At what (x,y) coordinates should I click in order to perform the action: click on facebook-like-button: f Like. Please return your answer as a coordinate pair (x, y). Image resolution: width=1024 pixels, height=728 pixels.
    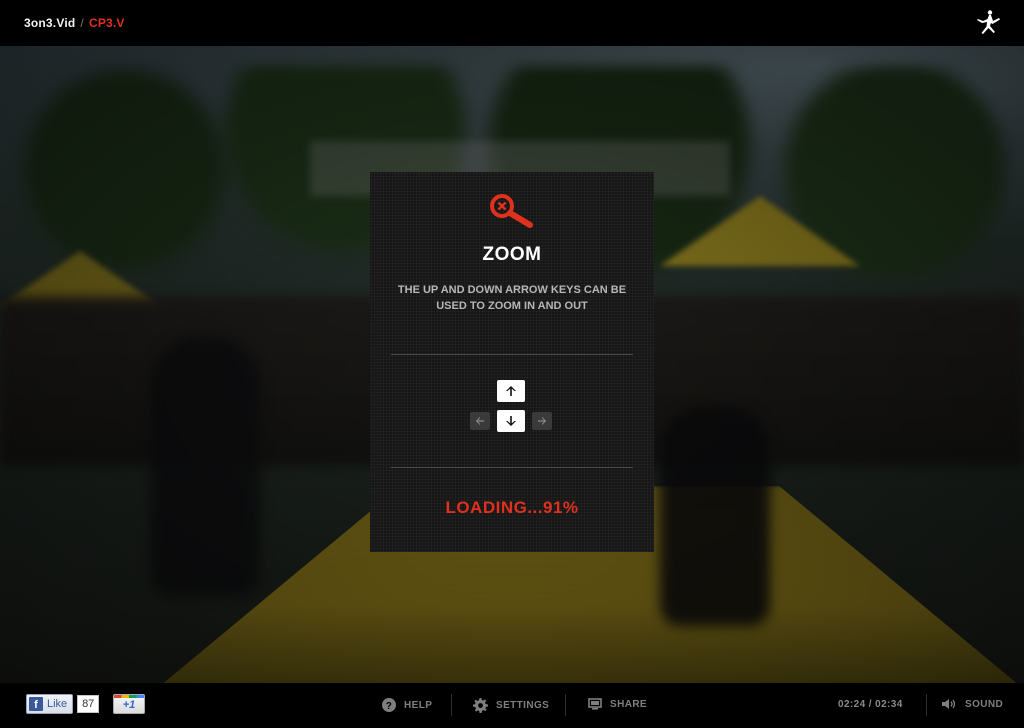
    Looking at the image, I should click on (50, 704).